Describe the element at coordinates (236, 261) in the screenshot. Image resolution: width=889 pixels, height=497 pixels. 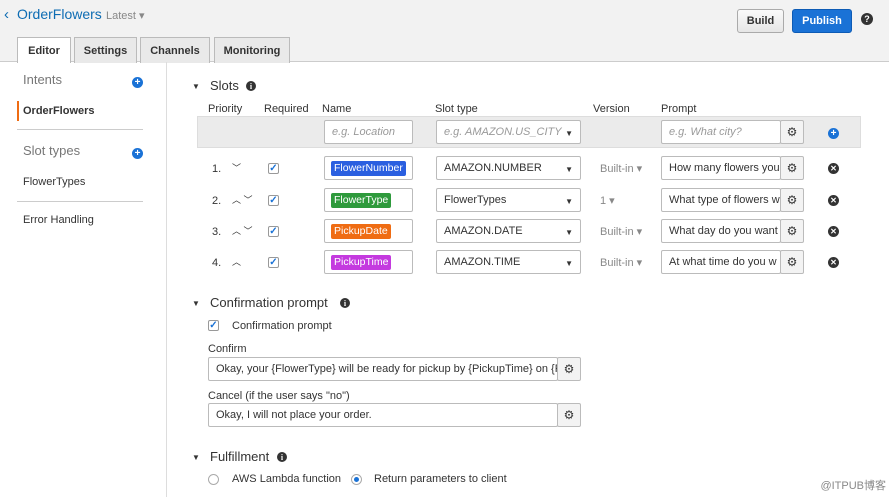
I see `reorder-arrows-icon: ︿` at that location.